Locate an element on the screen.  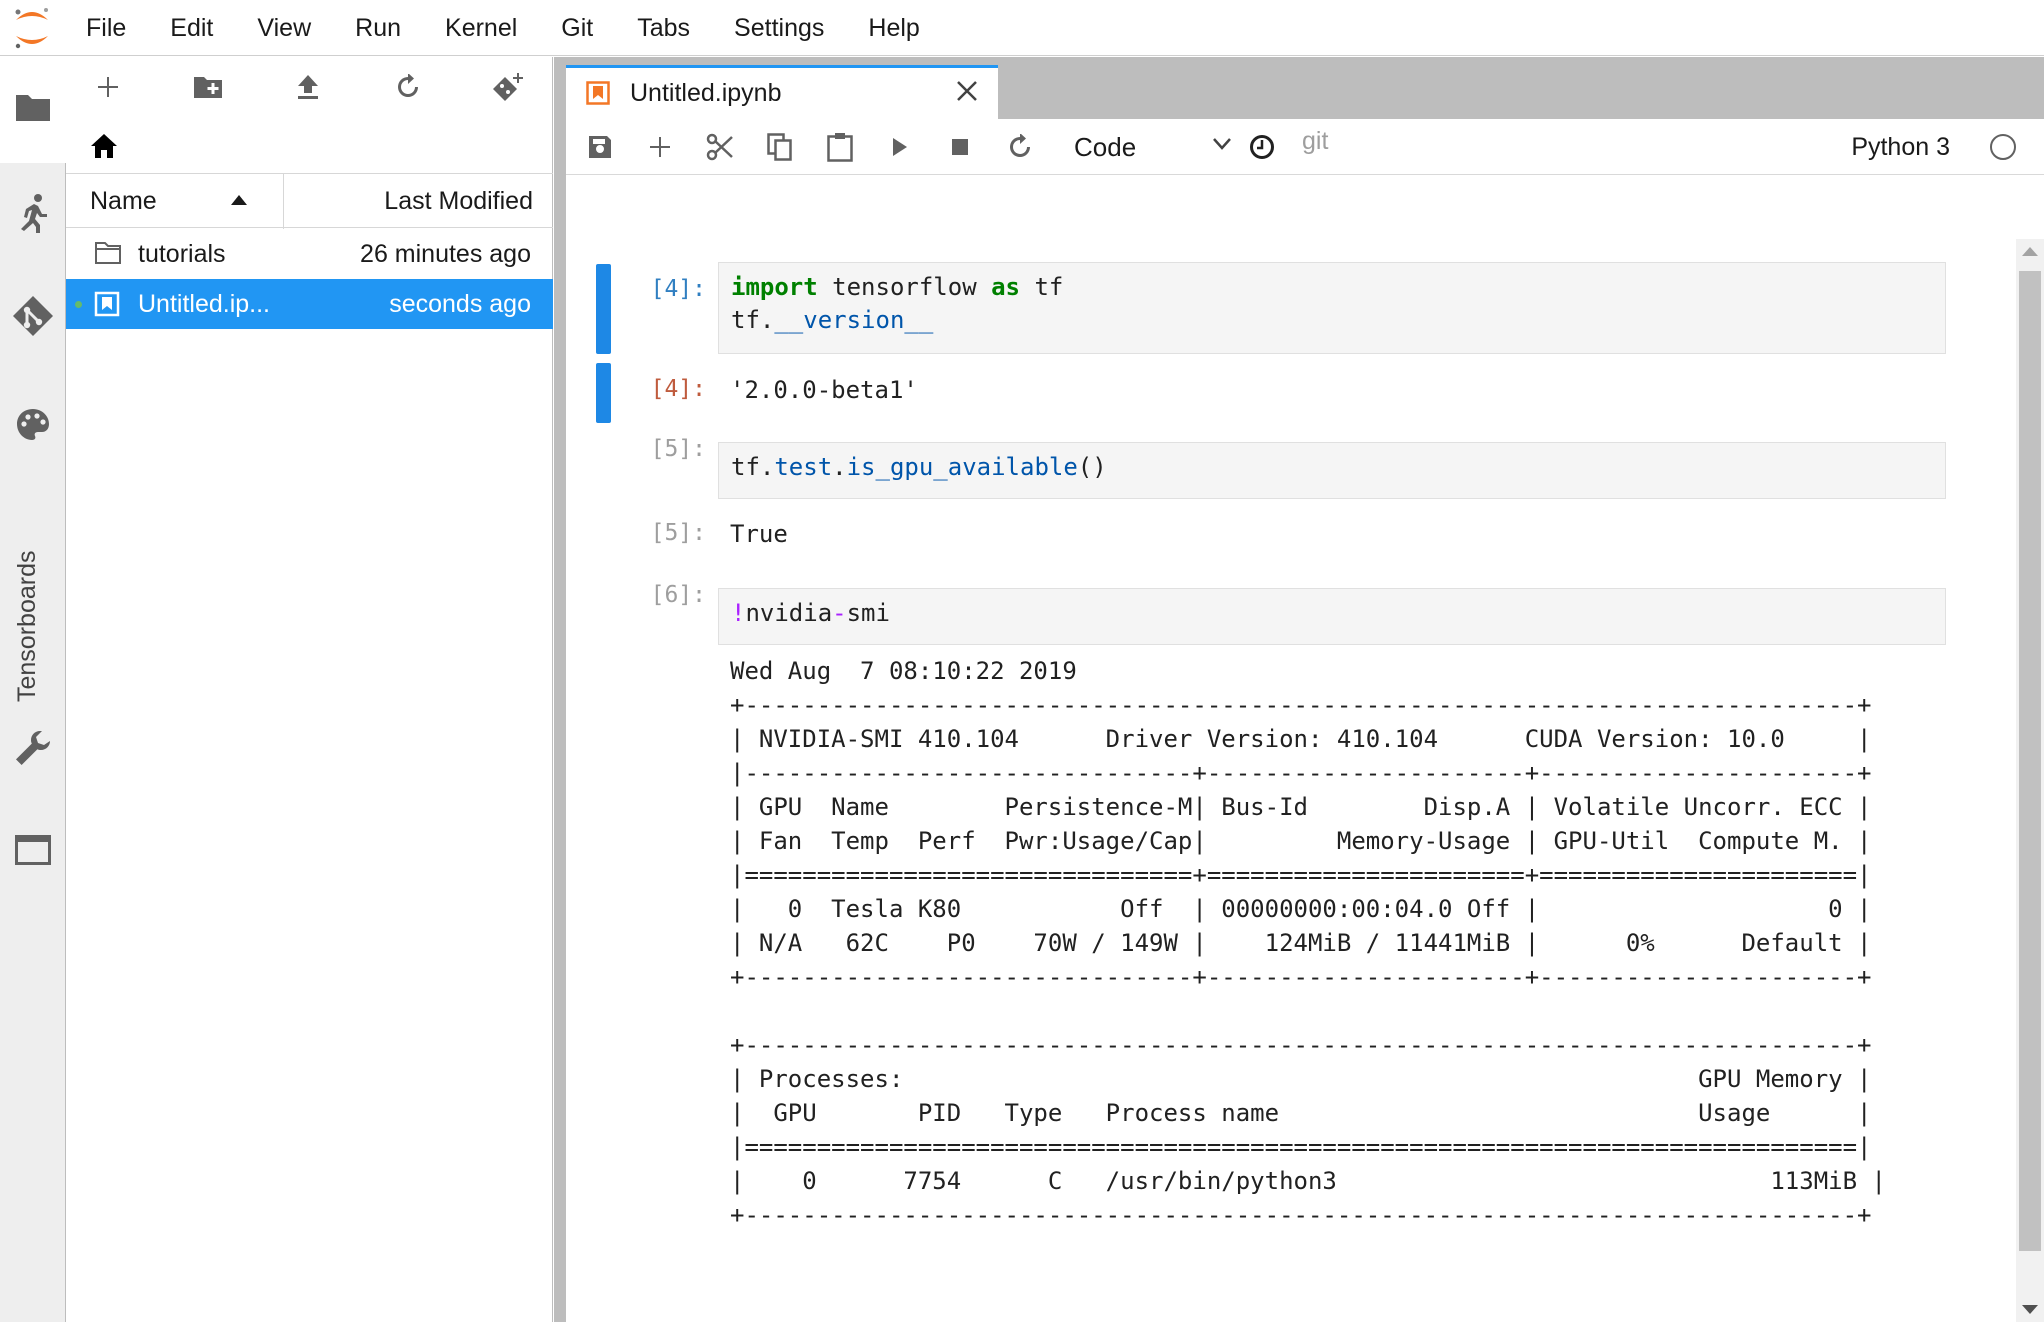
left-activity-bar: Tensorboards is located at coordinates (33, 689).